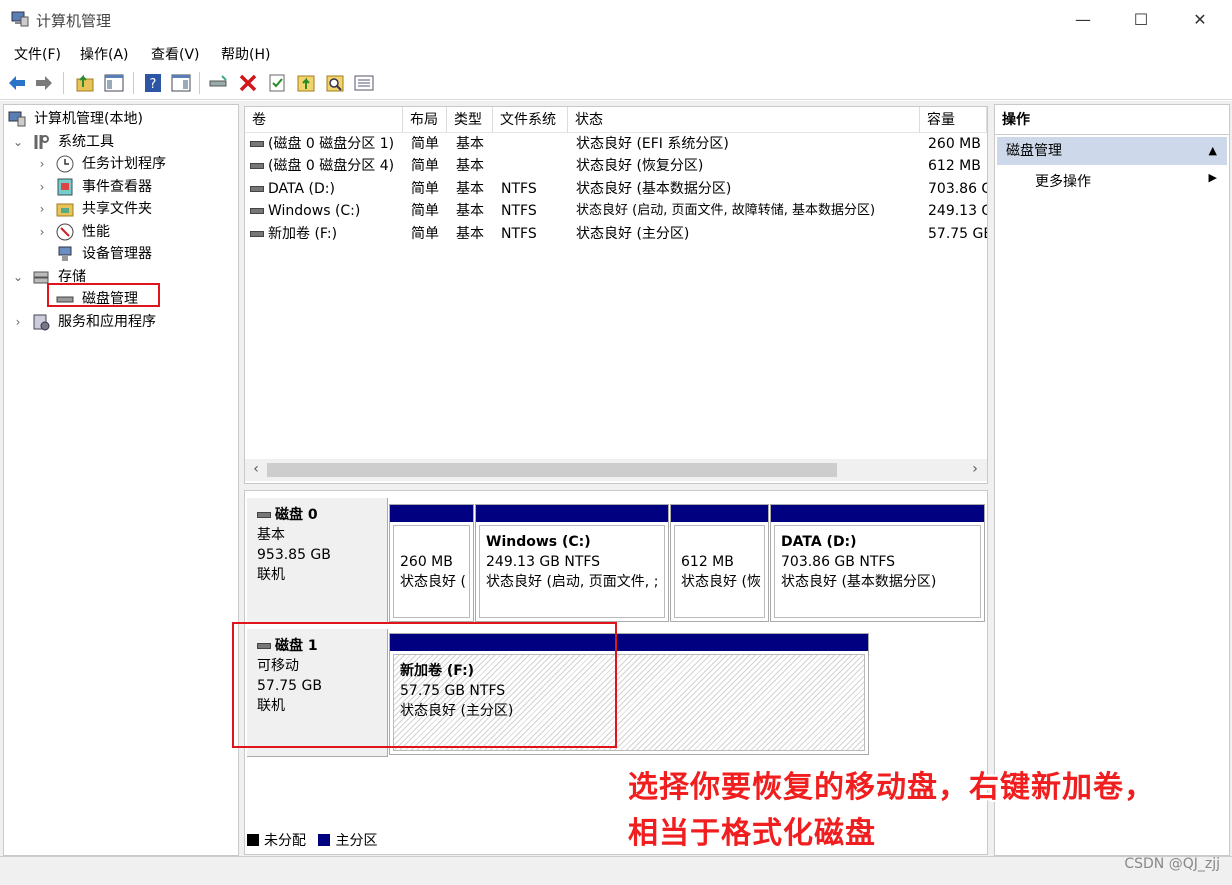 This screenshot has height=885, width=1232. Describe the element at coordinates (41, 322) in the screenshot. I see `services-icon` at that location.